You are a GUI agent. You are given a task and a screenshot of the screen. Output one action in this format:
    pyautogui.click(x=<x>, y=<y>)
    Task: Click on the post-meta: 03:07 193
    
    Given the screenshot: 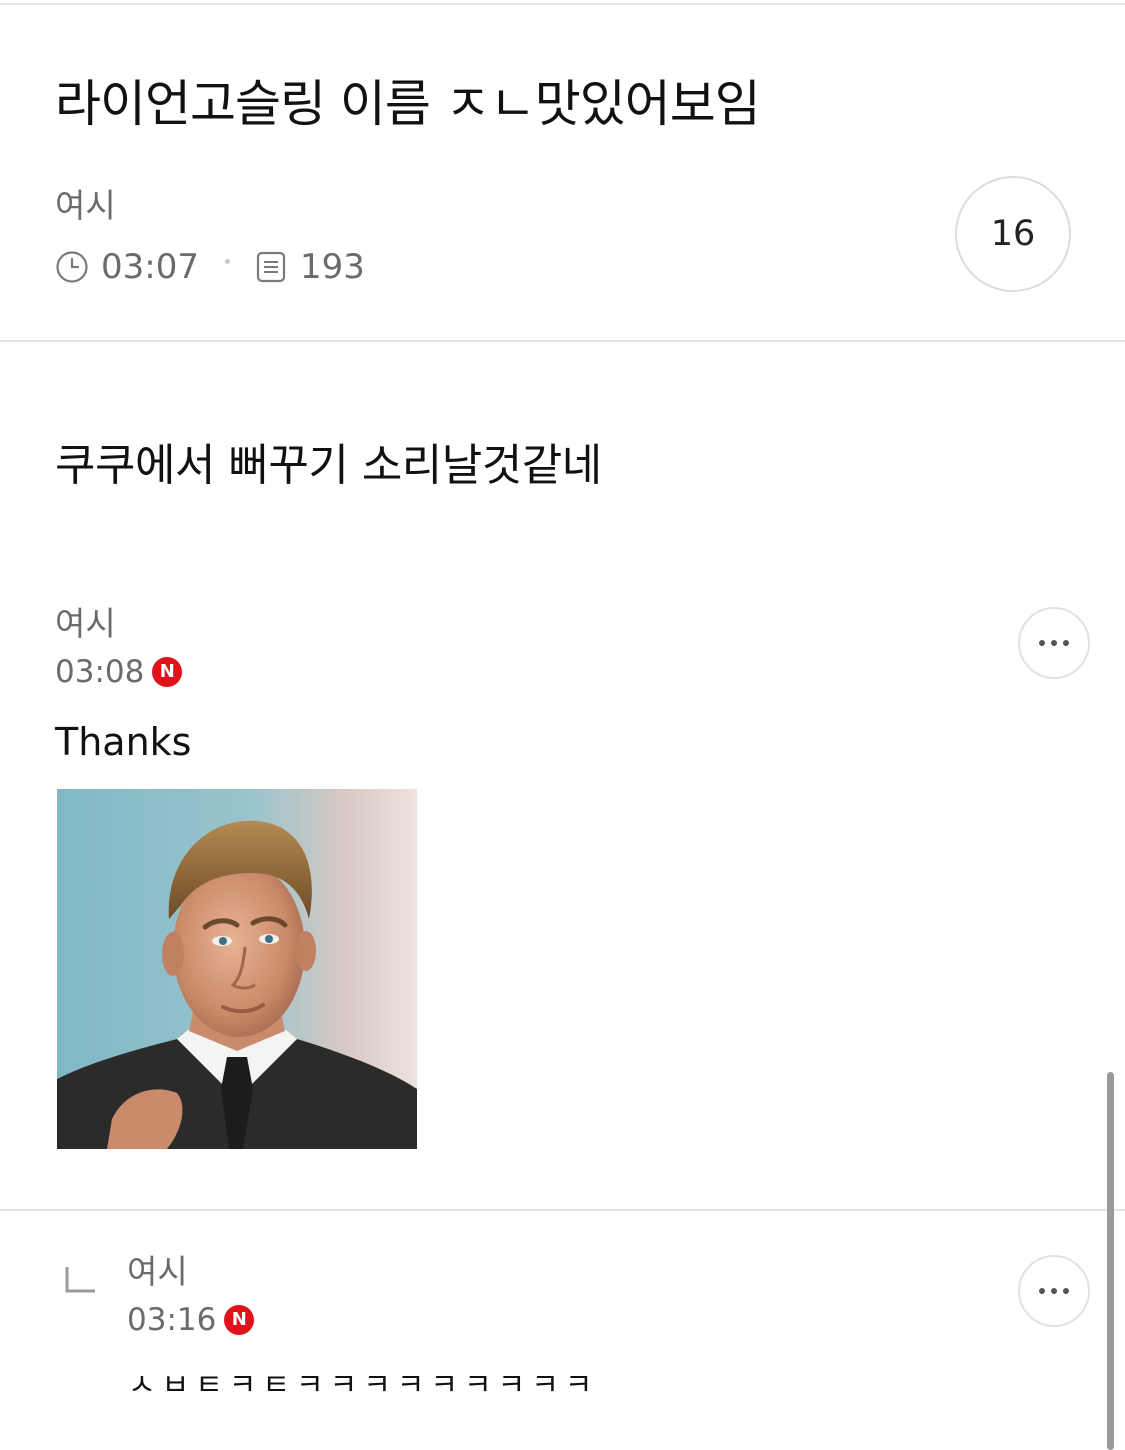 What is the action you would take?
    pyautogui.click(x=210, y=267)
    